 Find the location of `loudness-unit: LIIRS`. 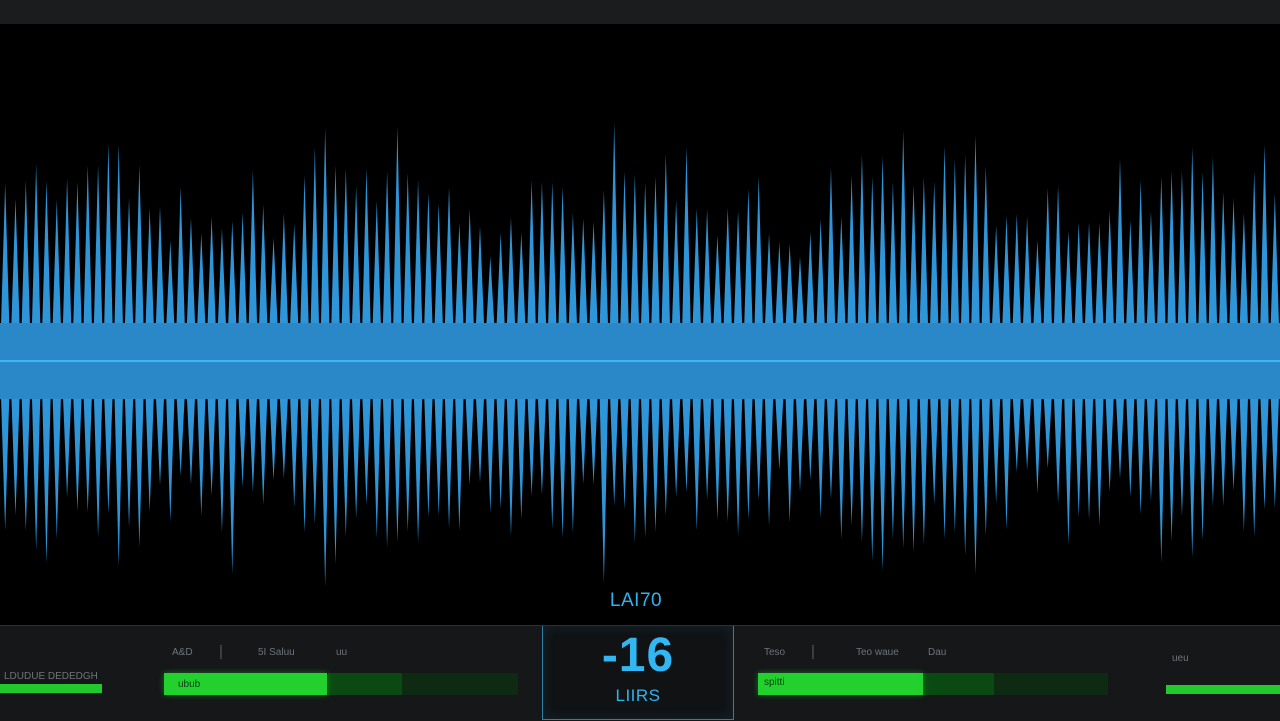

loudness-unit: LIIRS is located at coordinates (638, 695).